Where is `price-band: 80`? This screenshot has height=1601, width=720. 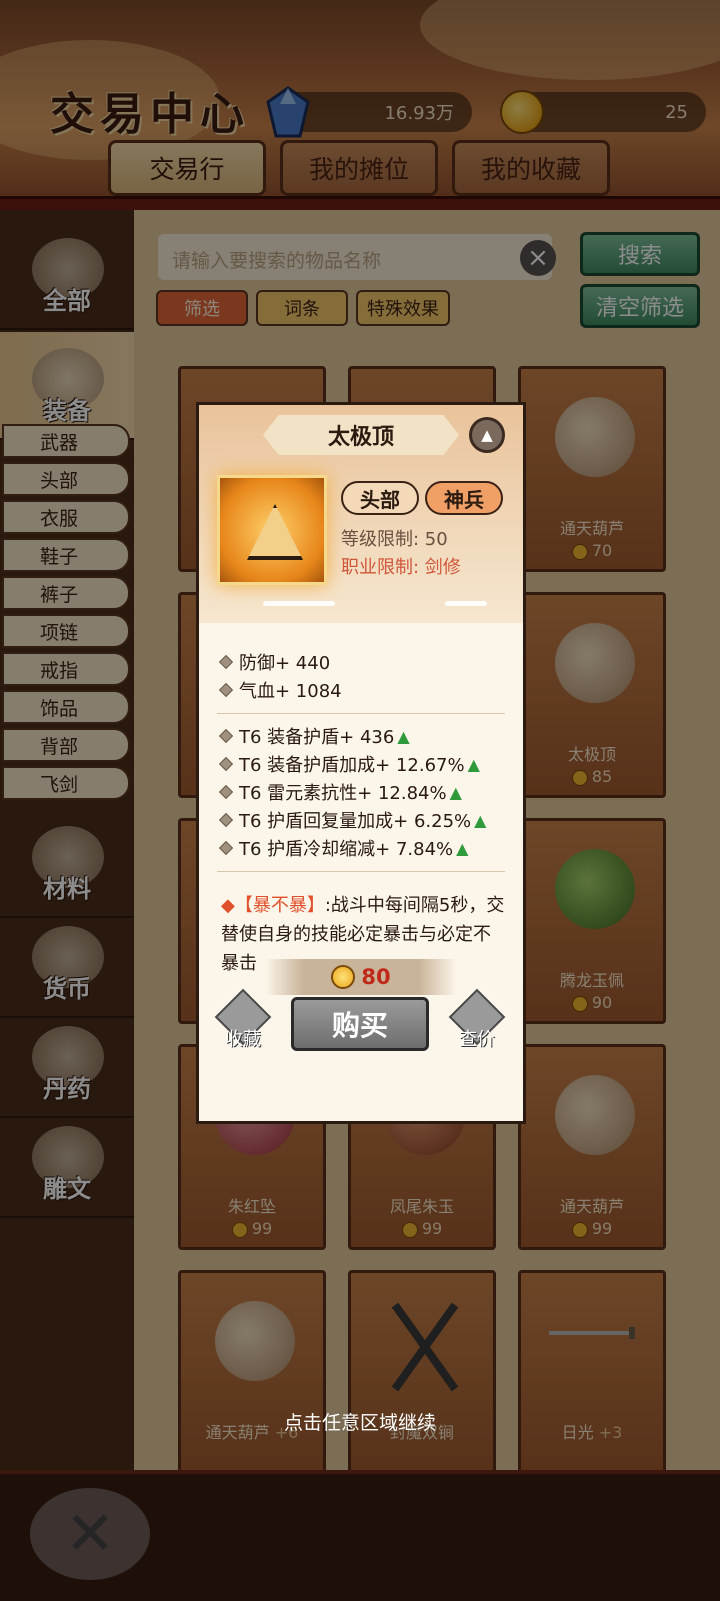 price-band: 80 is located at coordinates (361, 977).